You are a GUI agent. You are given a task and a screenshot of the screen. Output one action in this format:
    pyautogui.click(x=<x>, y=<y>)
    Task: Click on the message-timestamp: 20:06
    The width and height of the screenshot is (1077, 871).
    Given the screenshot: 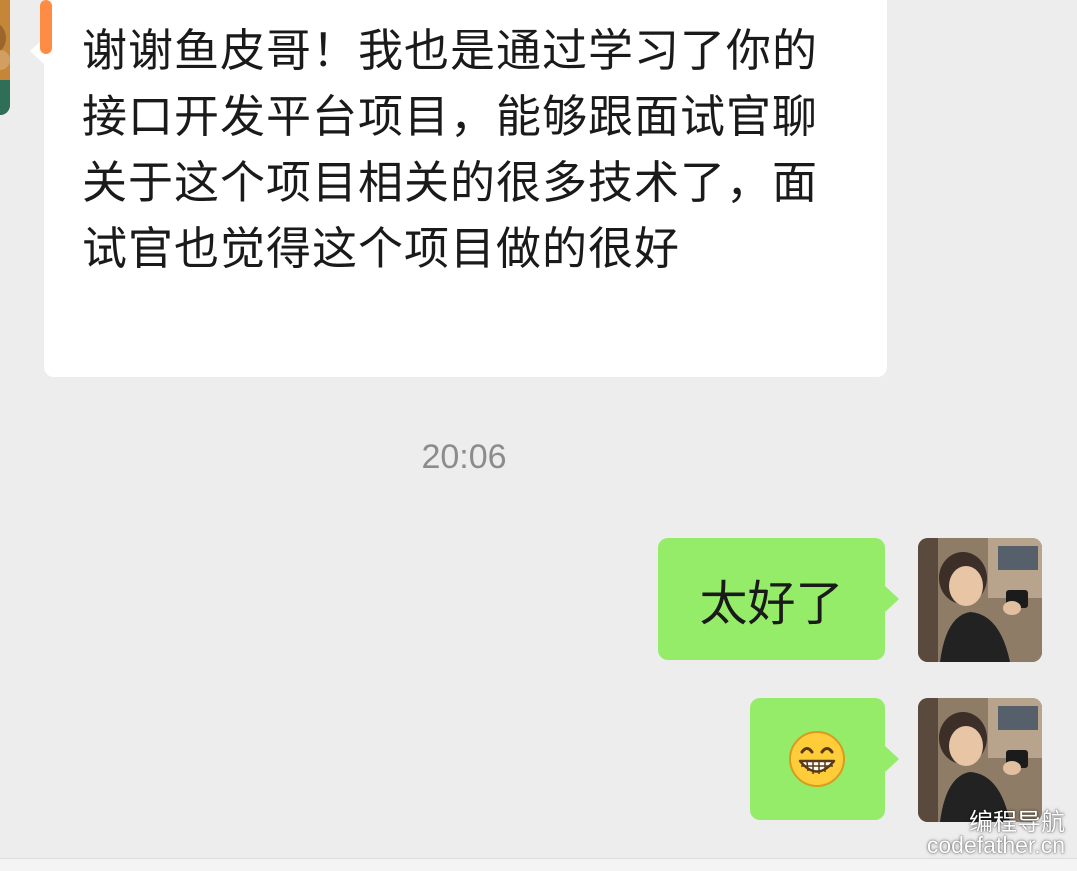 What is the action you would take?
    pyautogui.click(x=464, y=457)
    